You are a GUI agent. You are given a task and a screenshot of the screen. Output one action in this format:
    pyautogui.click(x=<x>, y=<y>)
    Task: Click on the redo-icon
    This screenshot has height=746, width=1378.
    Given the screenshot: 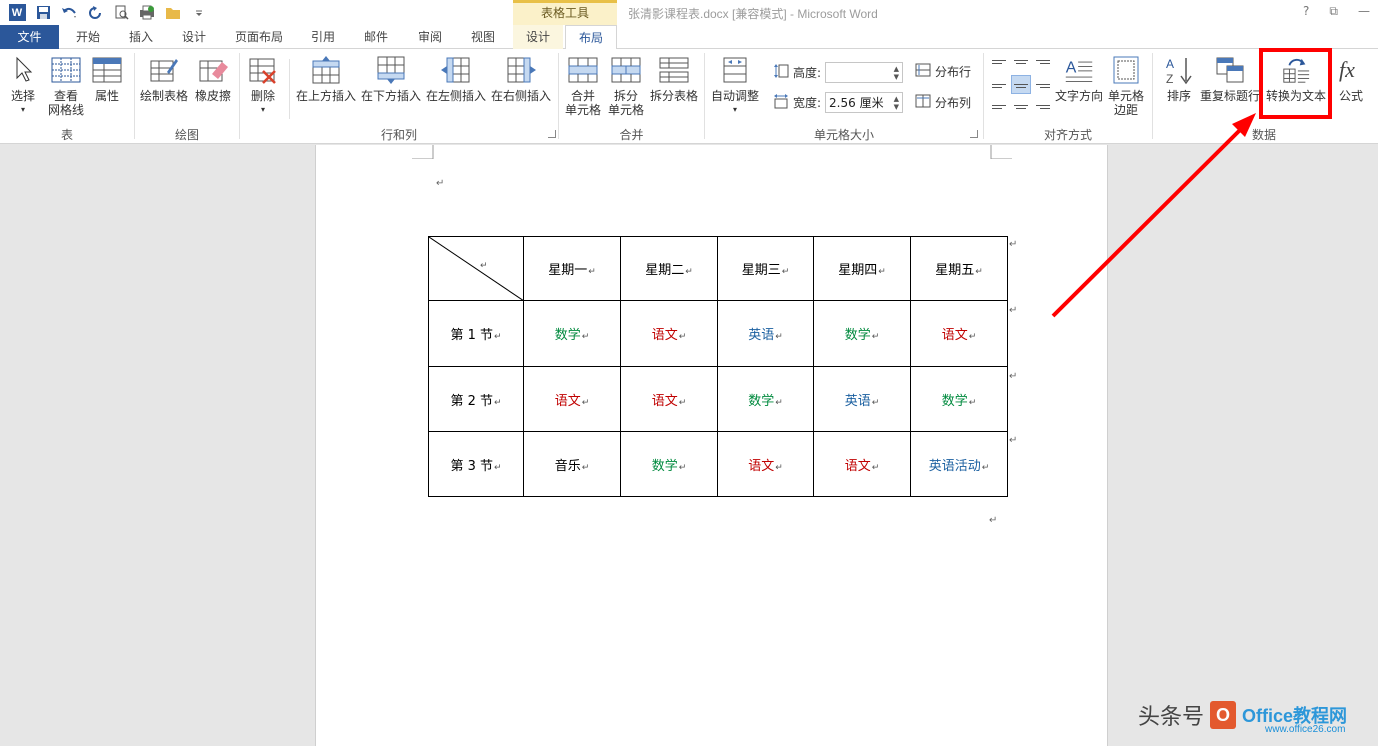 What is the action you would take?
    pyautogui.click(x=95, y=12)
    